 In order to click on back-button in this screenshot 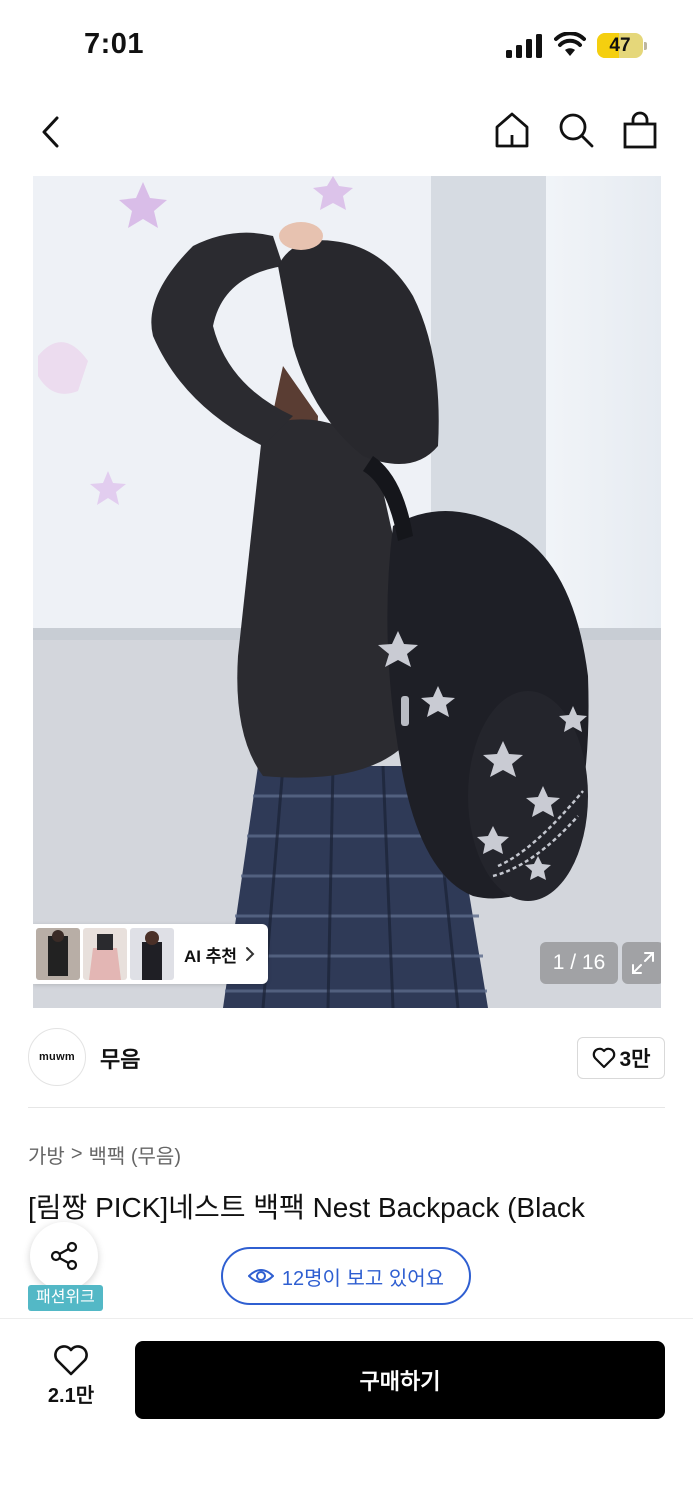, I will do `click(50, 132)`.